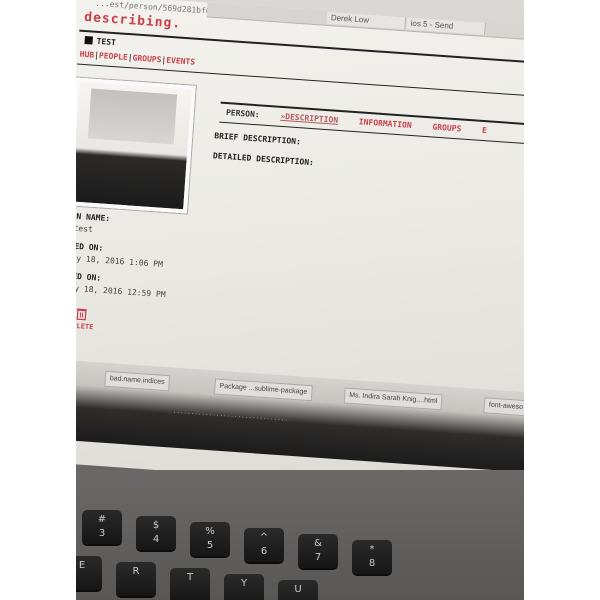 Image resolution: width=600 pixels, height=600 pixels. Describe the element at coordinates (89, 276) in the screenshot. I see `created-on-label: CREATED ON:` at that location.